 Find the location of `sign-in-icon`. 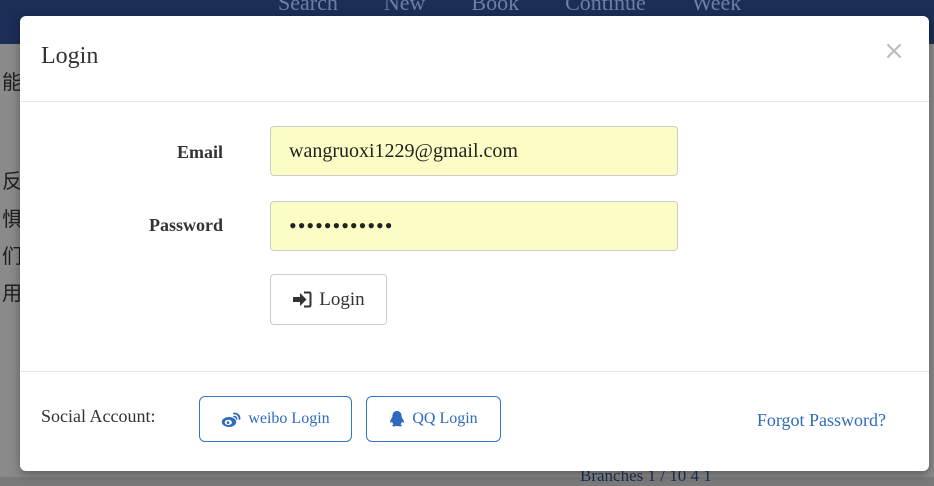

sign-in-icon is located at coordinates (302, 299).